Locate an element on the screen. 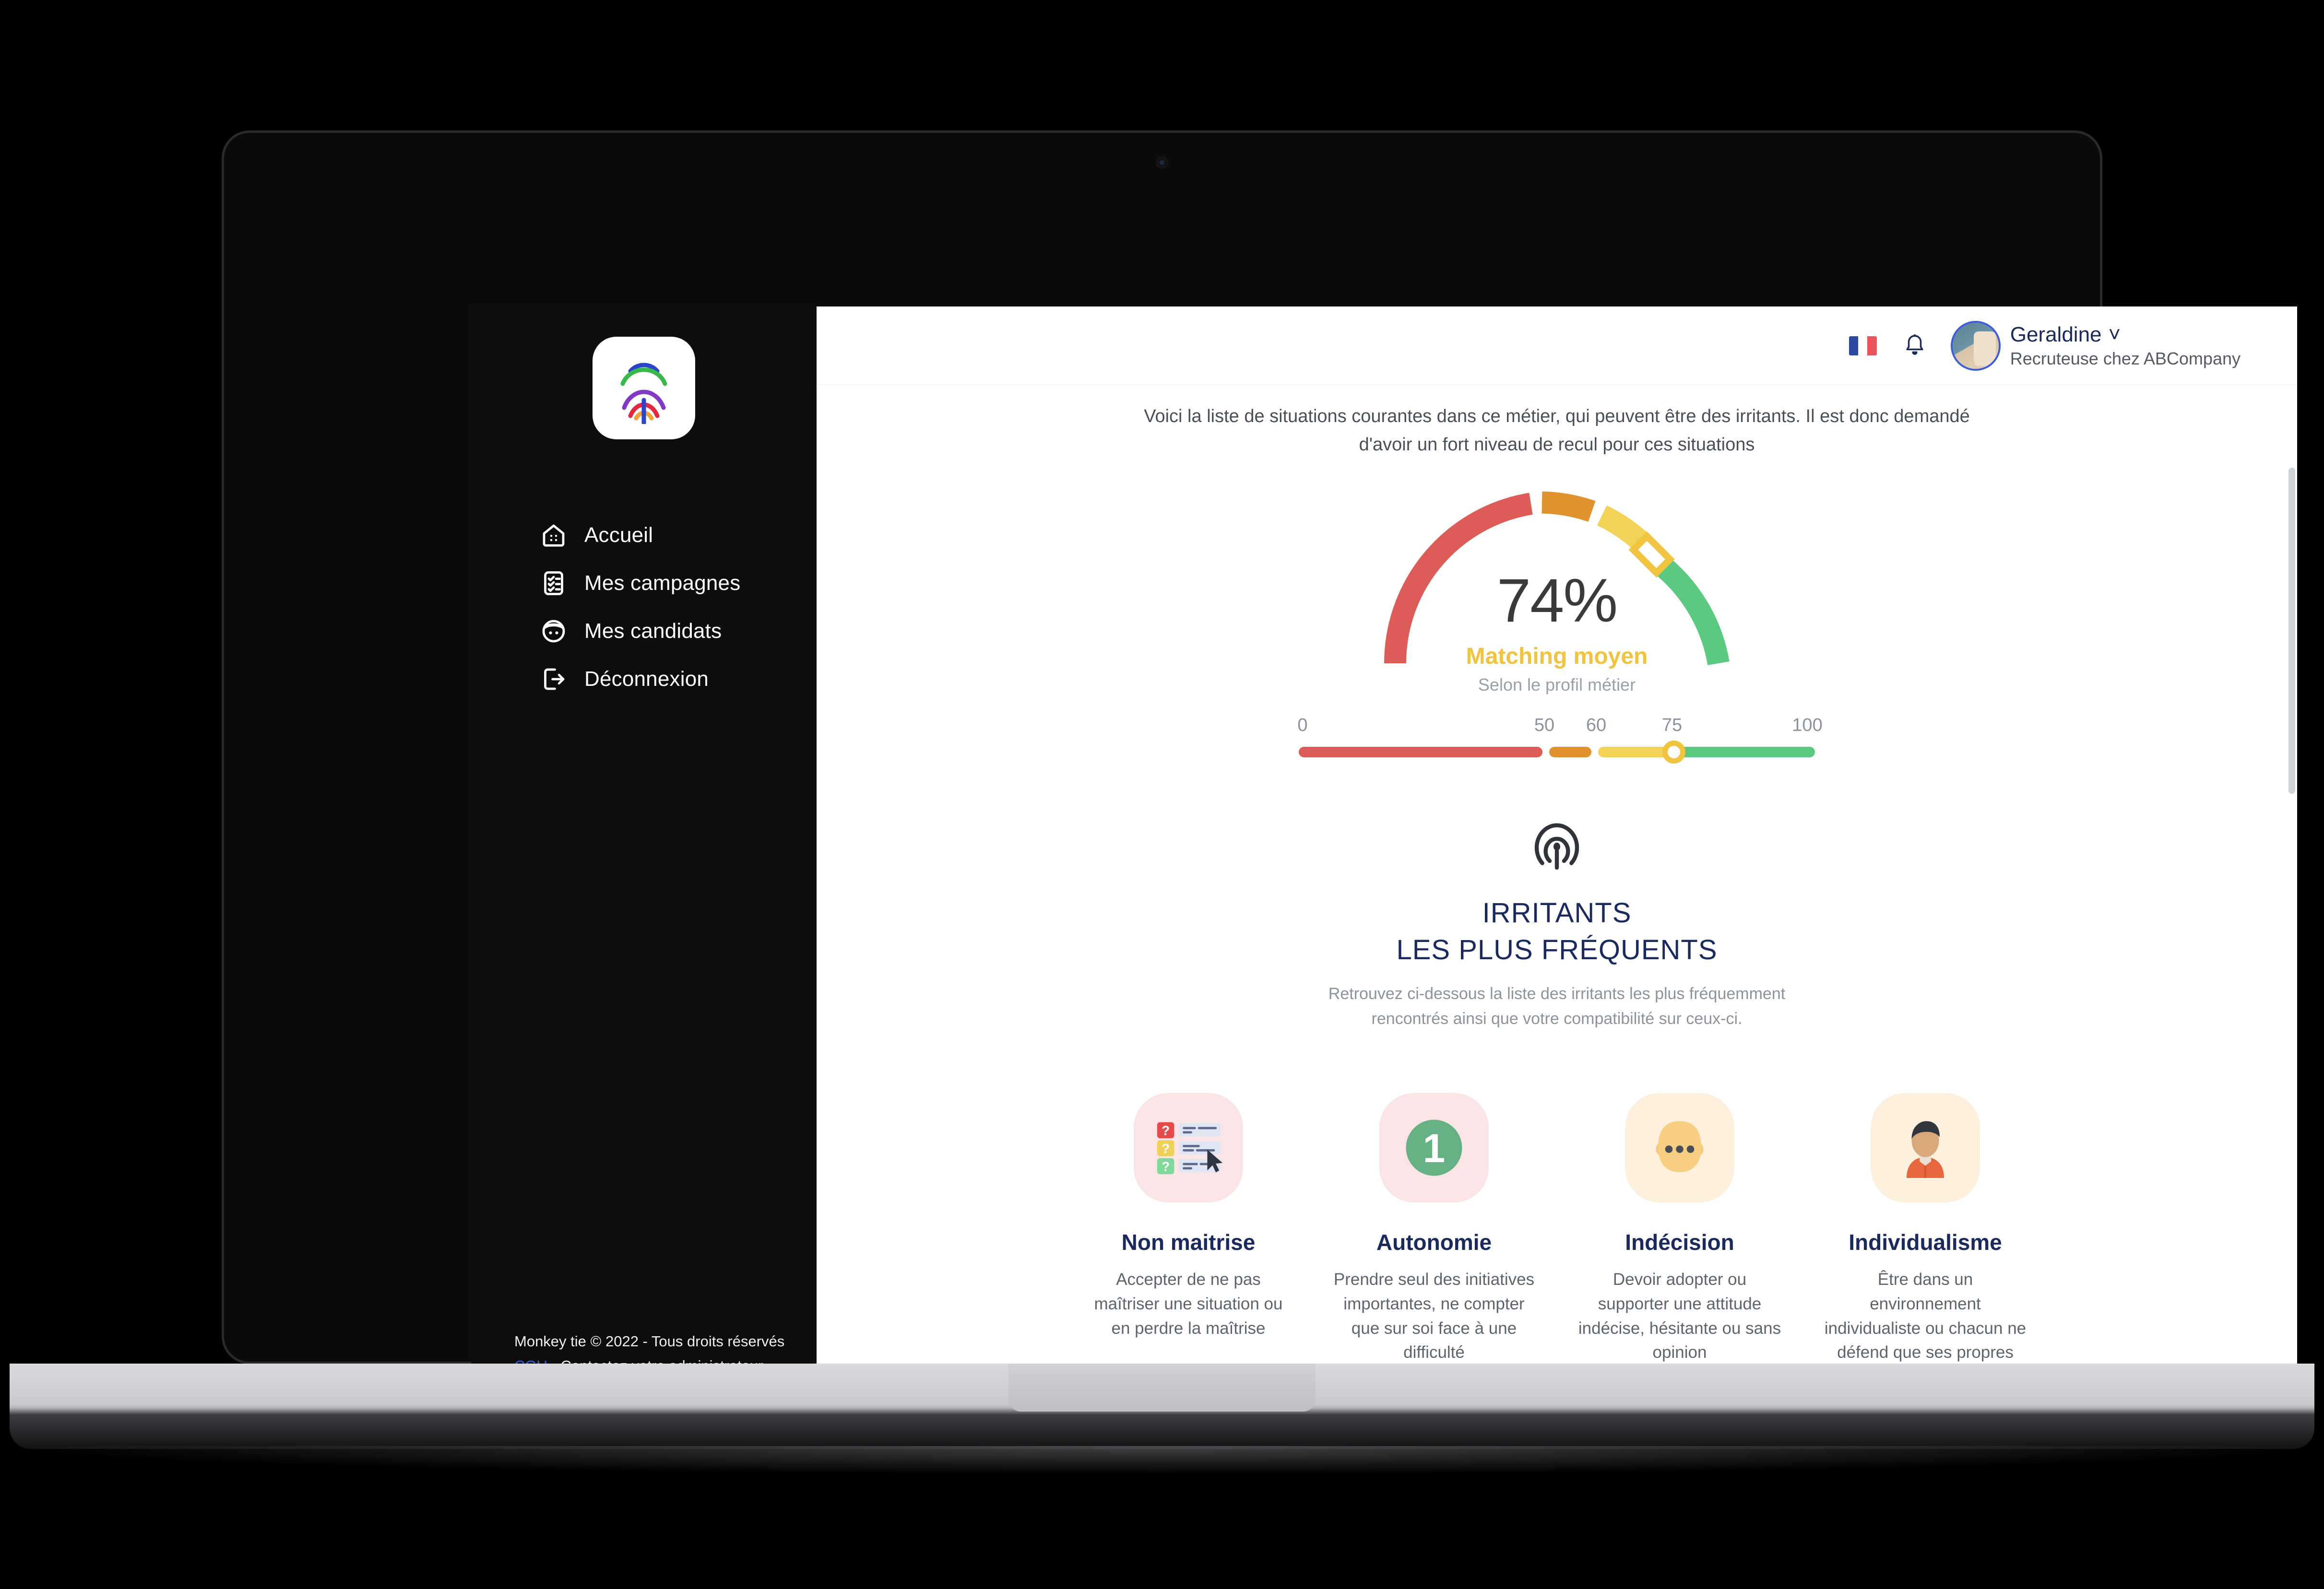 Image resolution: width=2324 pixels, height=1589 pixels. webcam-icon is located at coordinates (1162, 162).